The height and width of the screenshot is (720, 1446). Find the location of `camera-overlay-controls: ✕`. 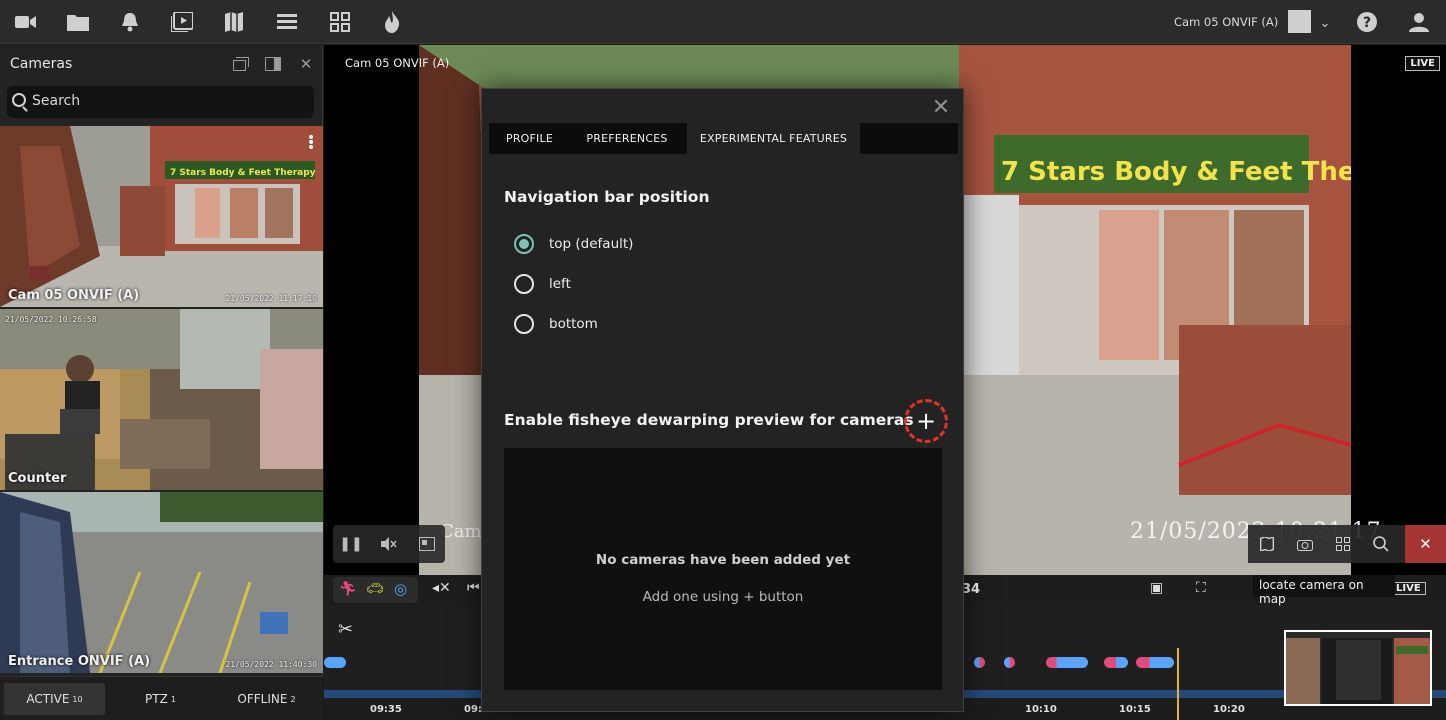

camera-overlay-controls: ✕ is located at coordinates (1347, 544).